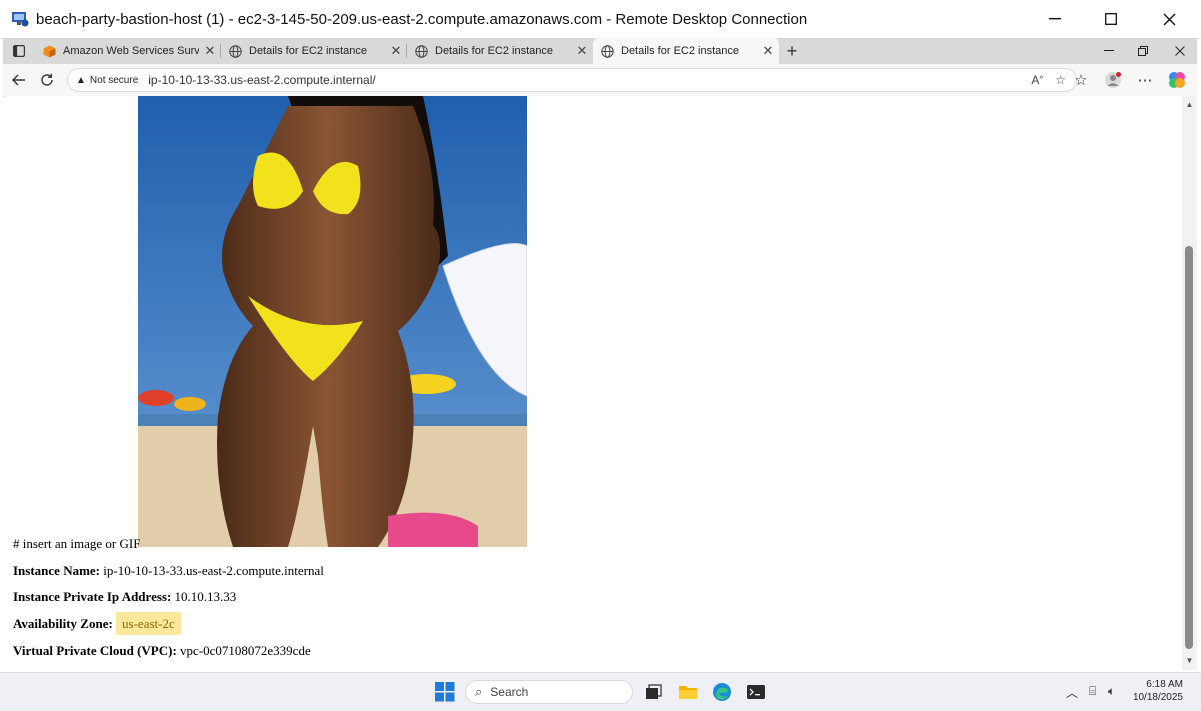 The image size is (1201, 711). I want to click on settings-more-button: ⋯, so click(1145, 80).